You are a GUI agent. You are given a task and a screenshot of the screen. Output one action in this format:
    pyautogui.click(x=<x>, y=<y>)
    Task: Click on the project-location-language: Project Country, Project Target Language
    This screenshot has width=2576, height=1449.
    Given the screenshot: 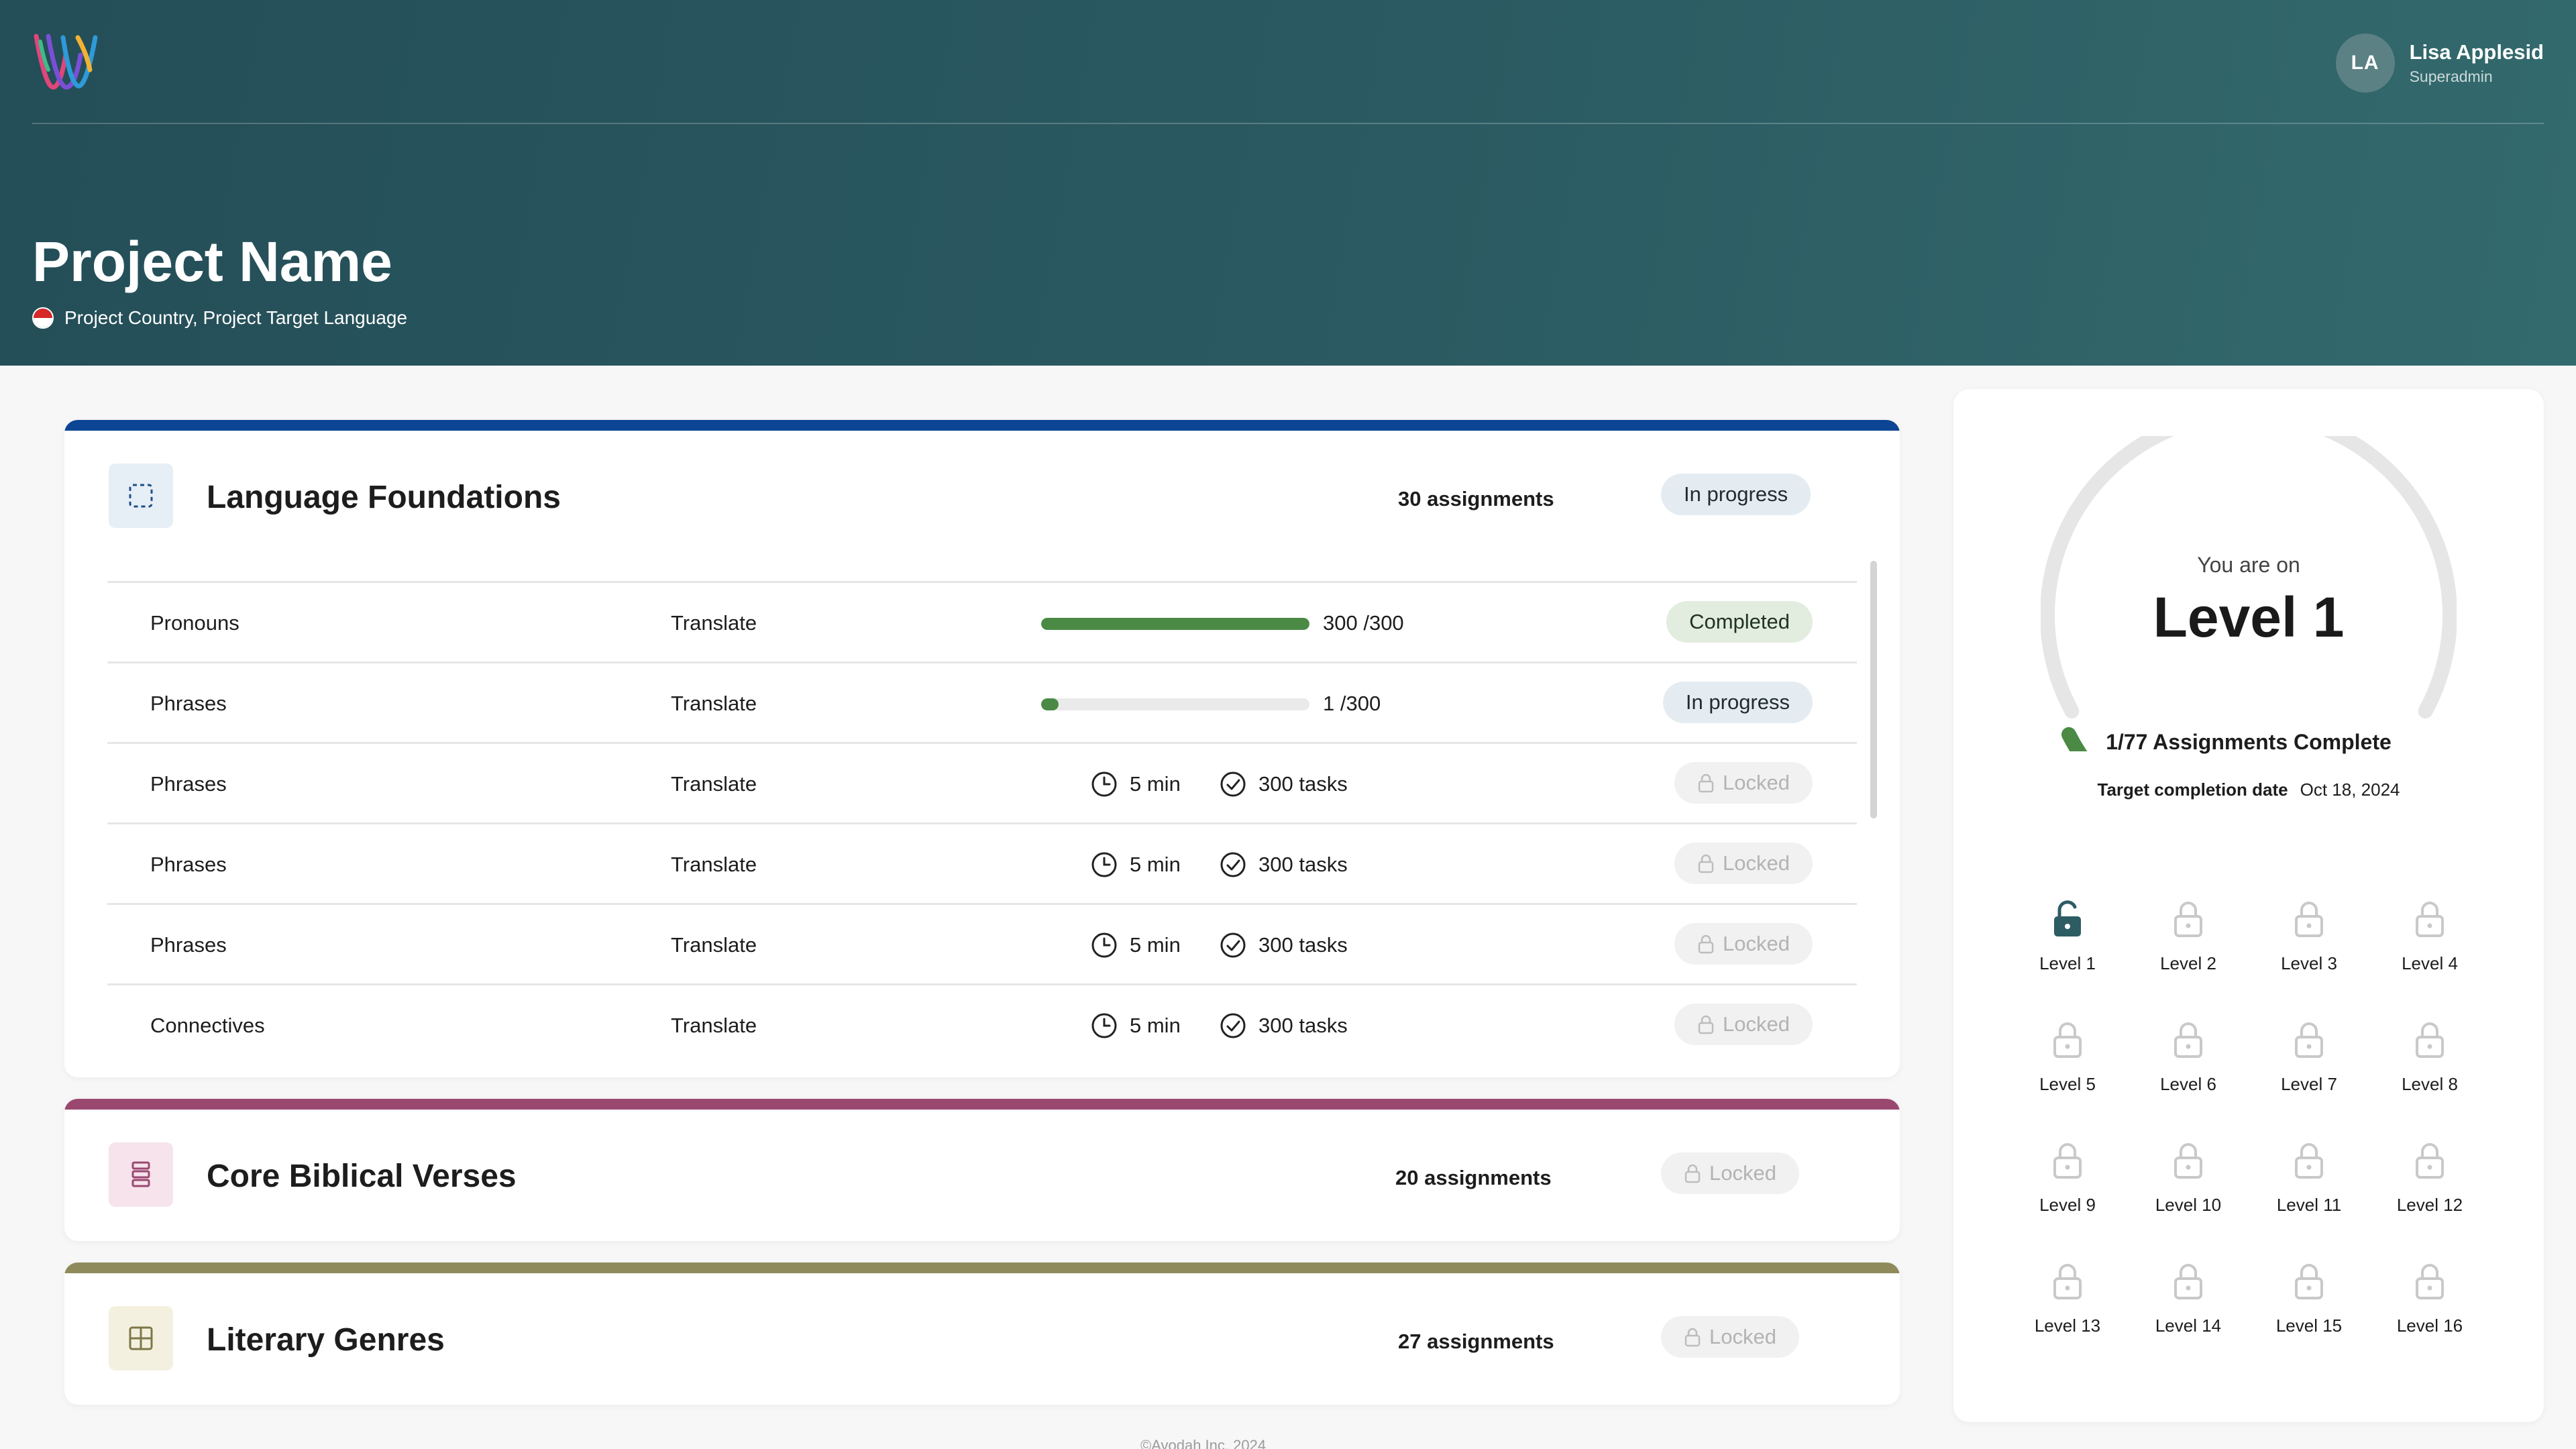 What is the action you would take?
    pyautogui.click(x=236, y=317)
    